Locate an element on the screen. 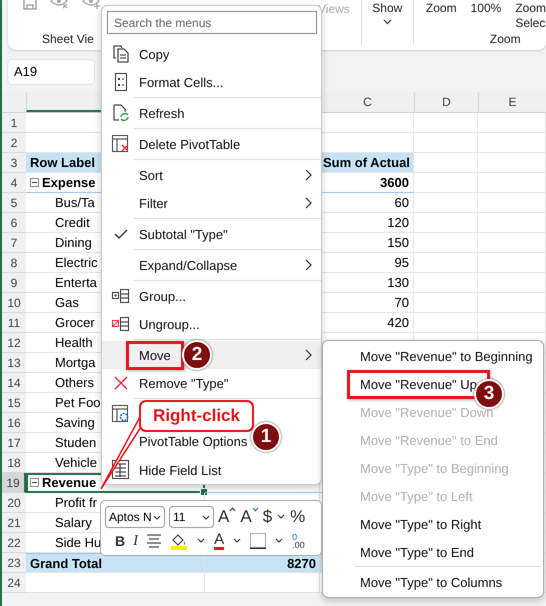  font-name-field: Aptos N is located at coordinates (135, 517).